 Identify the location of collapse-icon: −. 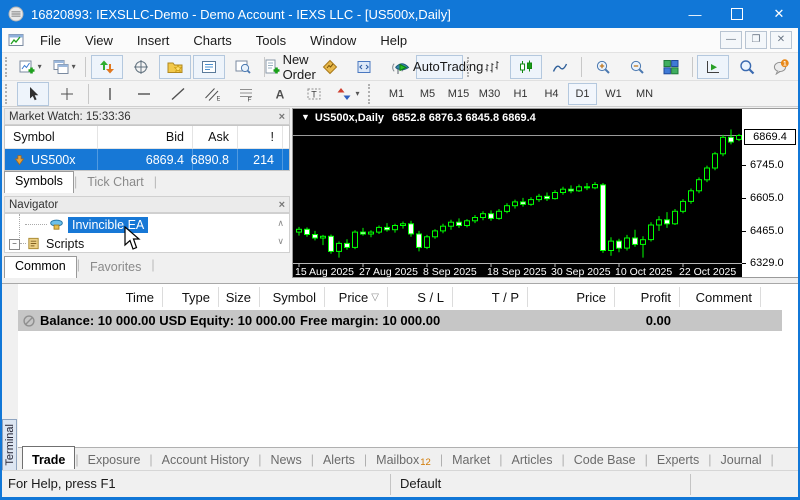
(14, 244).